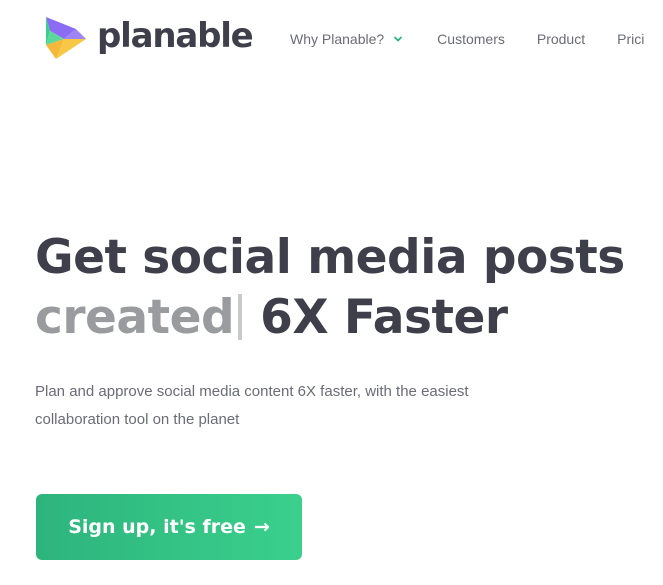 The image size is (663, 585). I want to click on hero-title-line-2-rest: 6X Faster, so click(384, 317).